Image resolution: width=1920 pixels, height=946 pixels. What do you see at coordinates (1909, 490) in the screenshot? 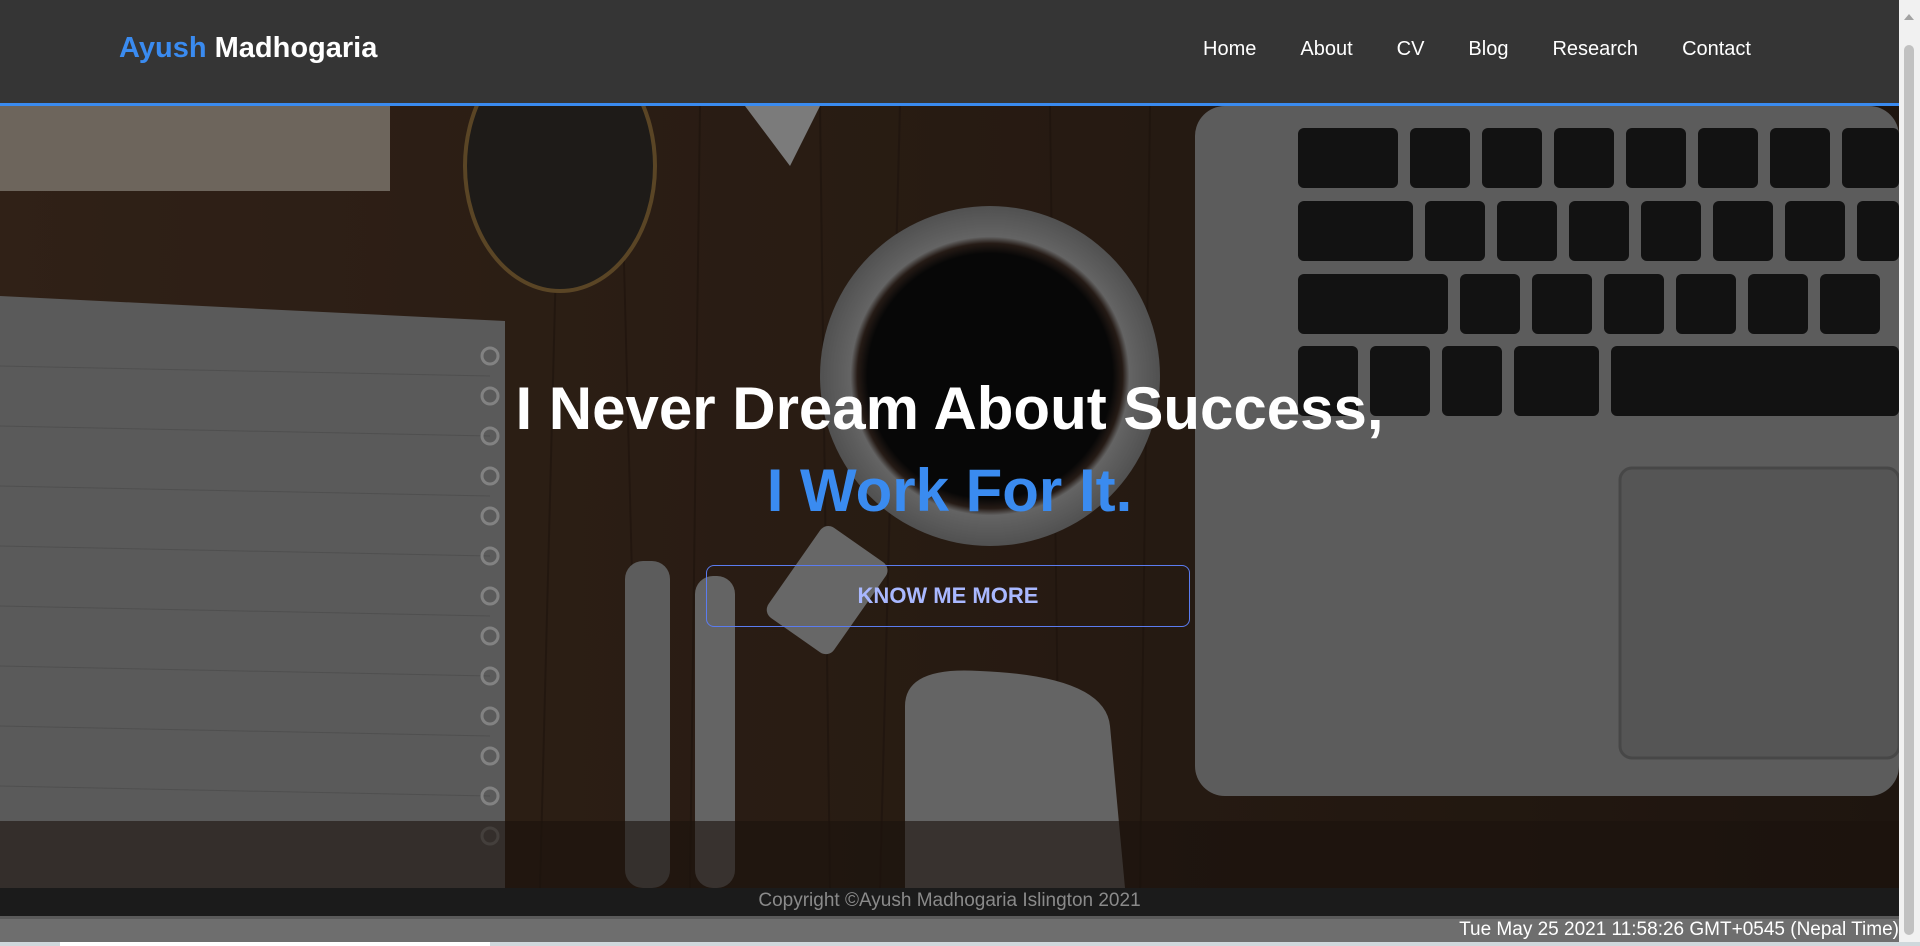
I see `scroll-thumb` at bounding box center [1909, 490].